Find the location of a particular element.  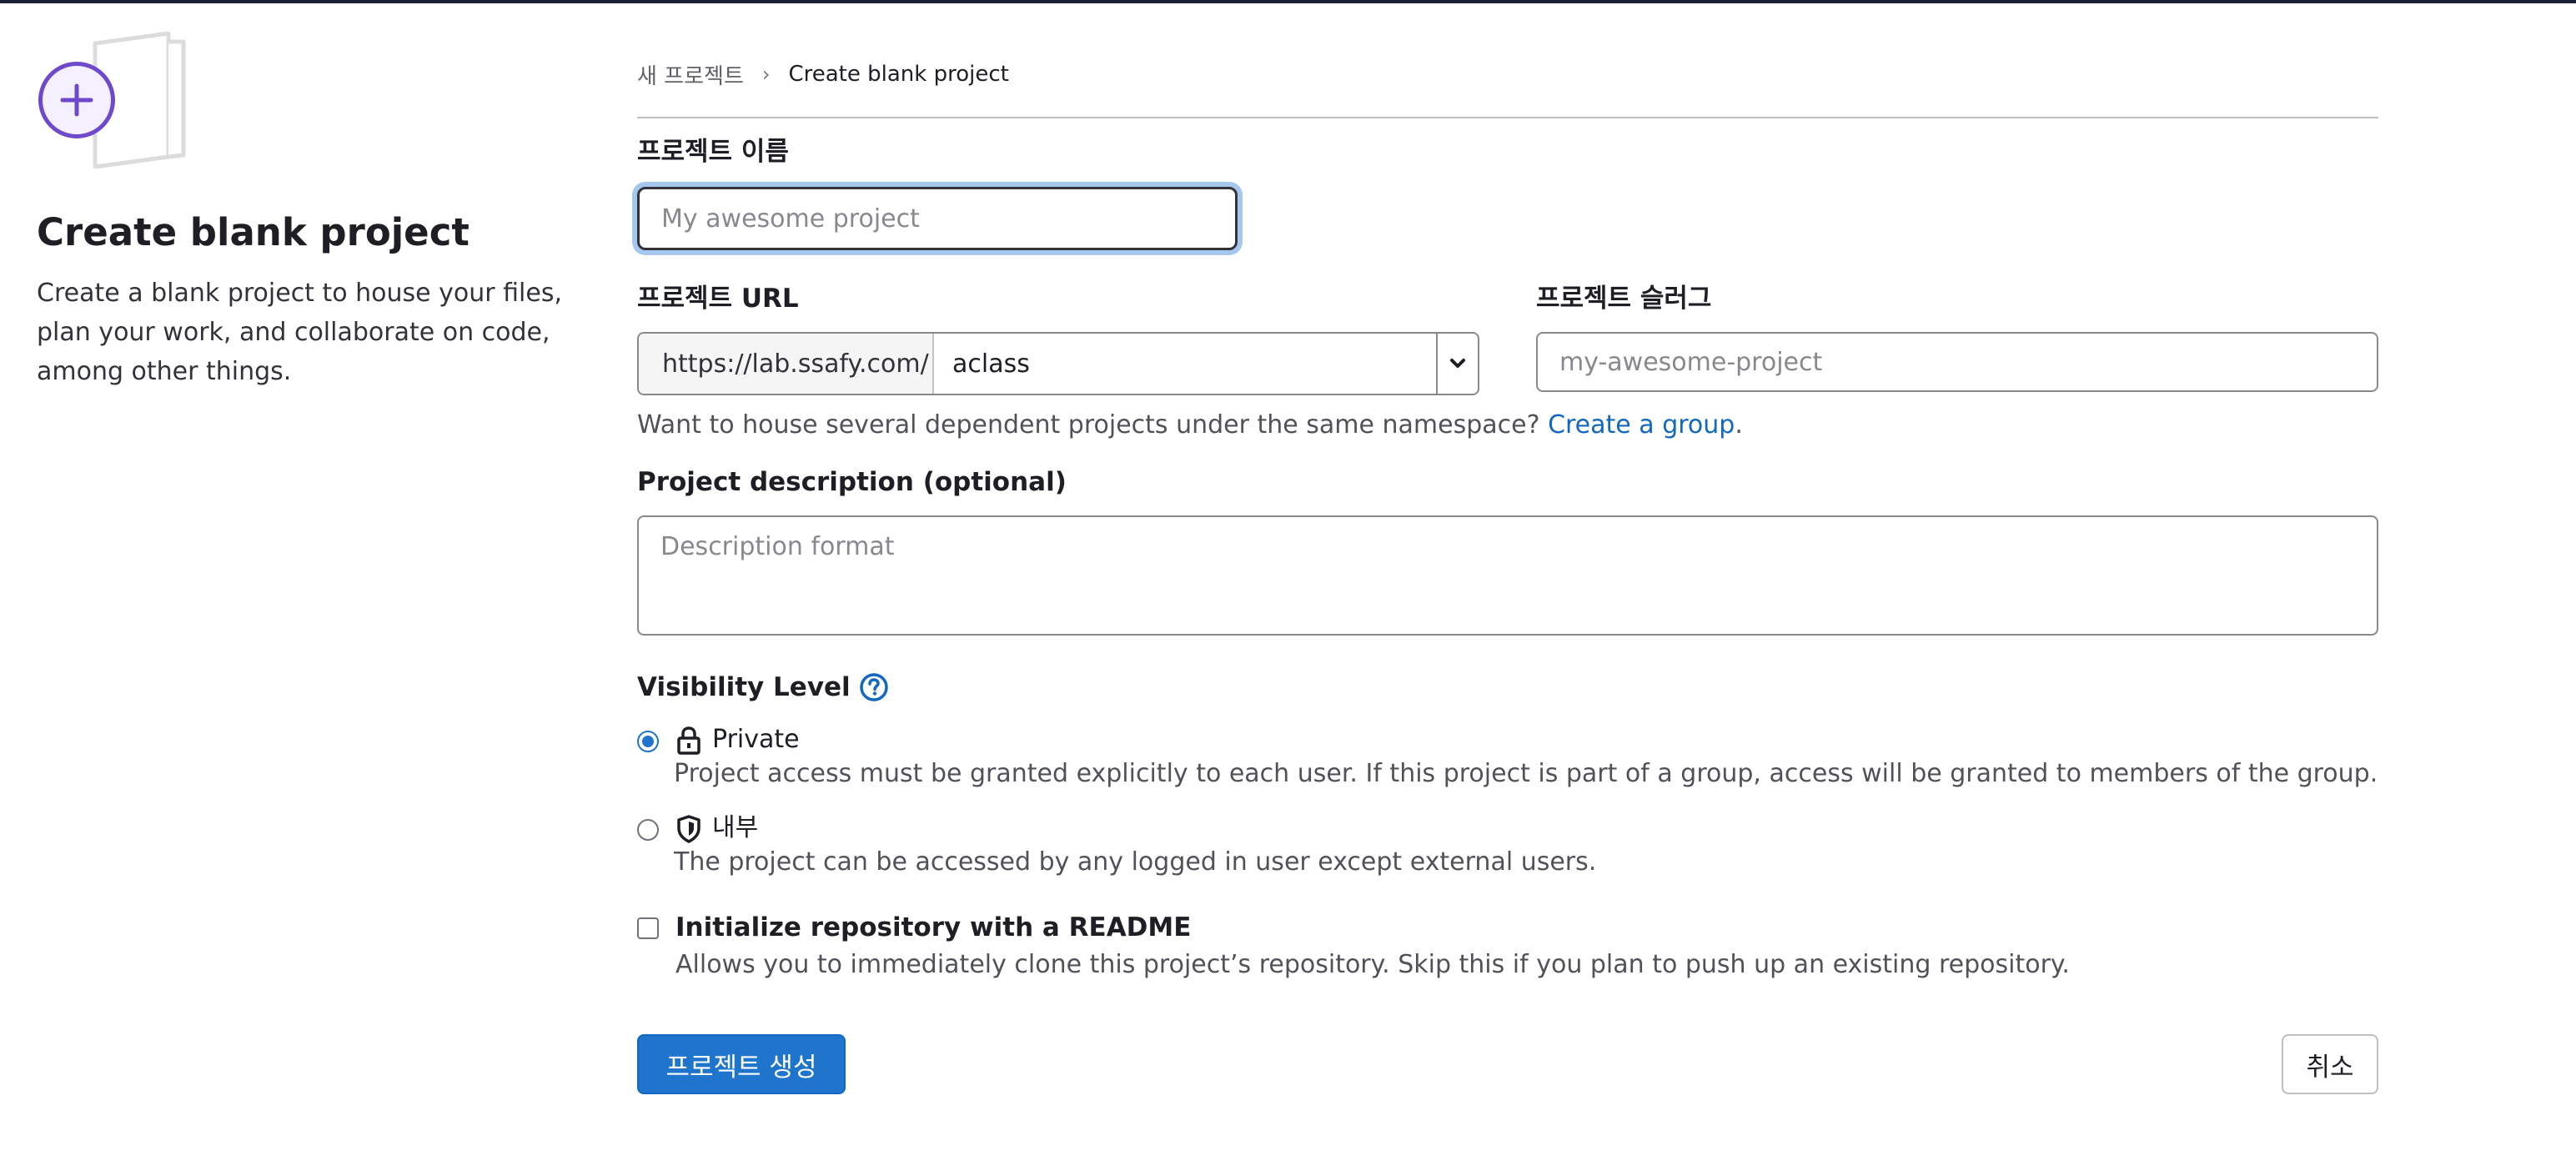

top-border is located at coordinates (1288, 1).